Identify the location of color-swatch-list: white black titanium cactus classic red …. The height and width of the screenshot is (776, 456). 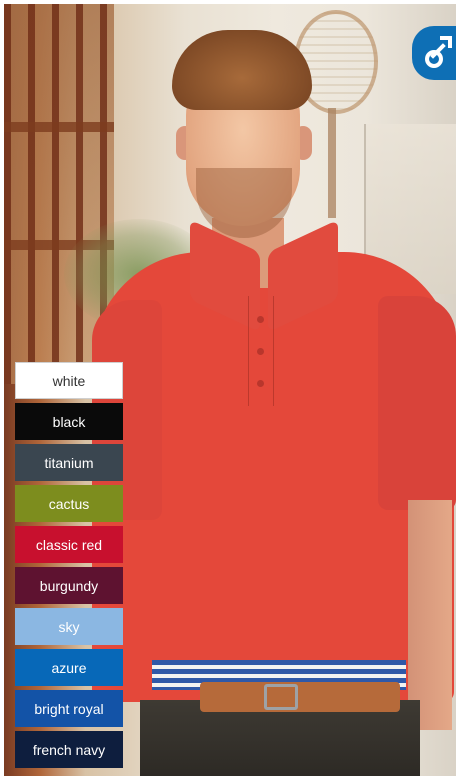
(70, 567).